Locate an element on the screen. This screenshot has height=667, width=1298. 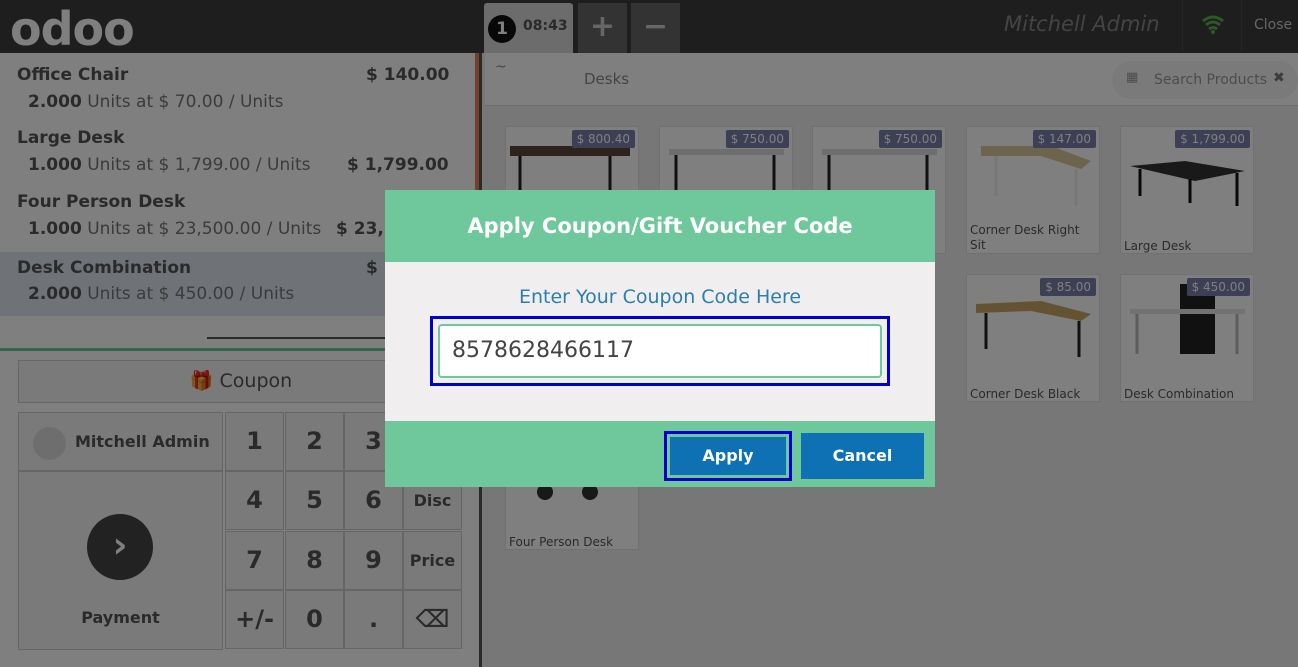
apply-button-focus: Apply is located at coordinates (728, 456).